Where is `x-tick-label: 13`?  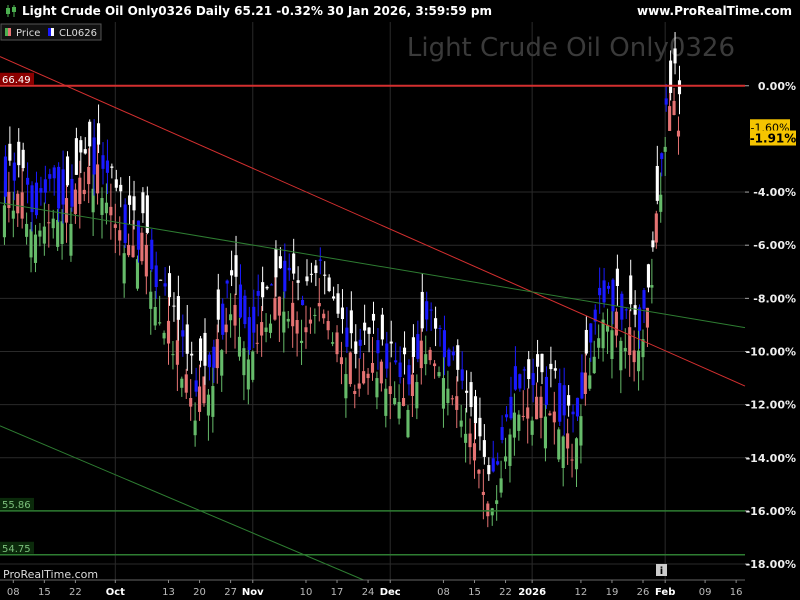
x-tick-label: 13 is located at coordinates (168, 592).